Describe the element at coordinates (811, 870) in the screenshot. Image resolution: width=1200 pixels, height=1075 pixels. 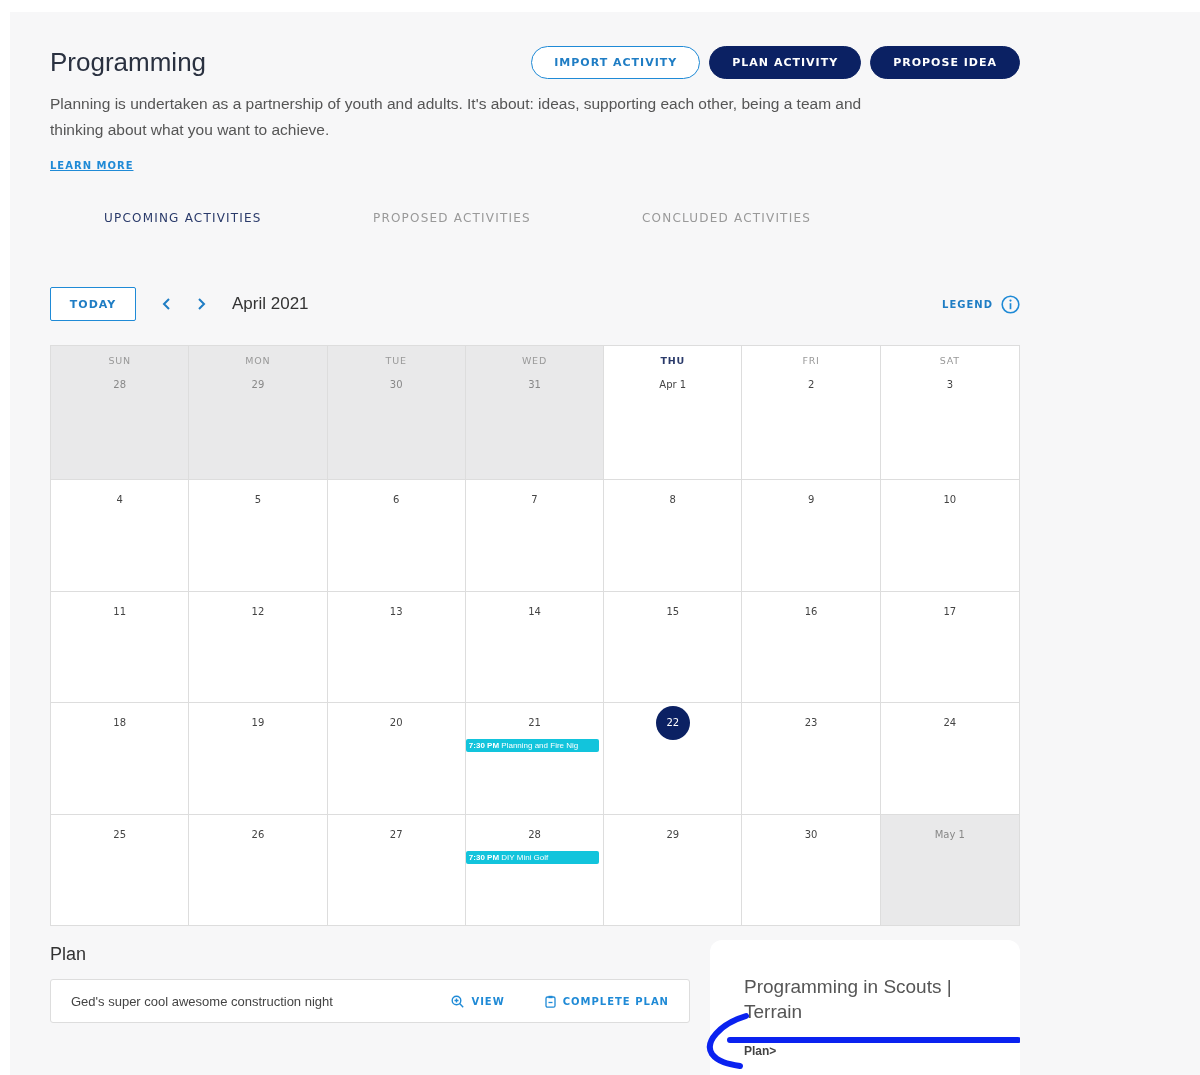
I see `day-cell: 30` at that location.